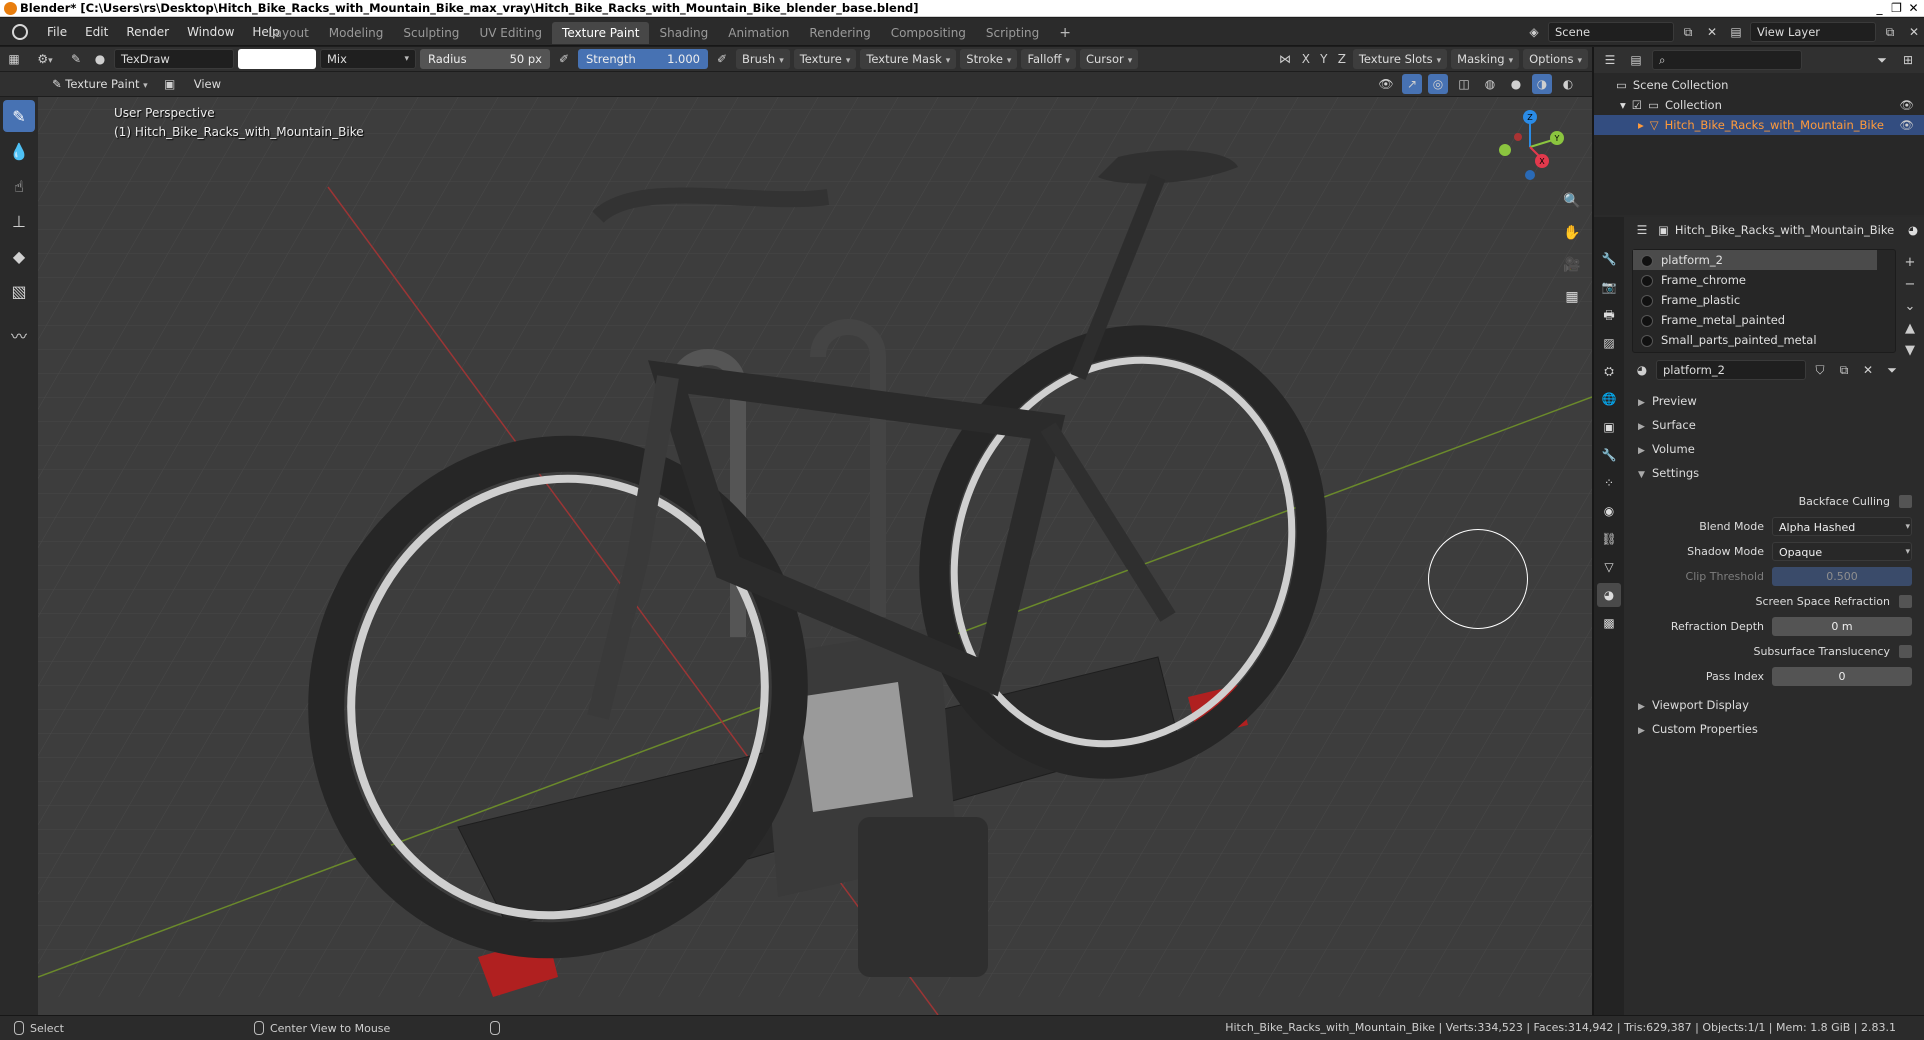  Describe the element at coordinates (1879, 8) in the screenshot. I see `minimize-button: _` at that location.